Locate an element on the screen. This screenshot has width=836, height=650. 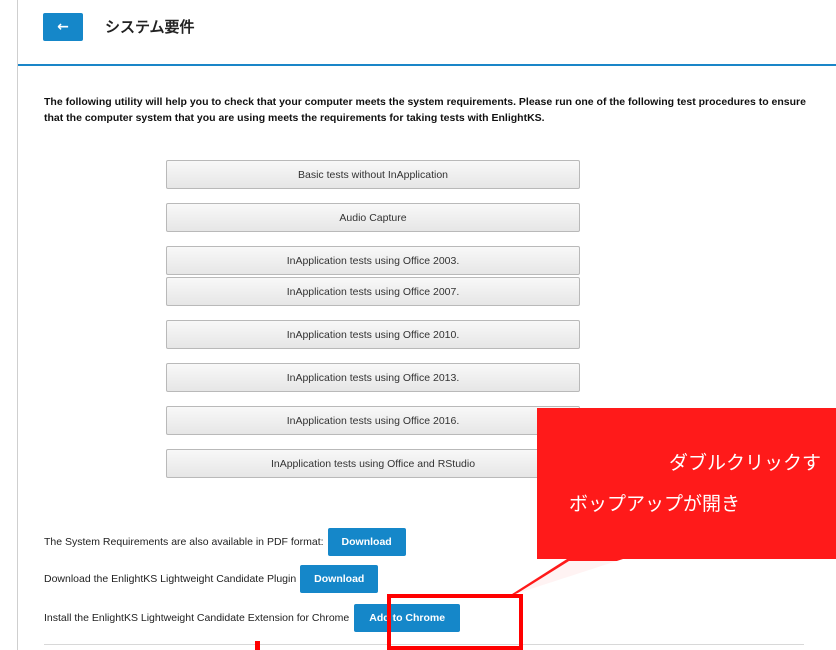
page-title: システム要件 is located at coordinates (150, 27).